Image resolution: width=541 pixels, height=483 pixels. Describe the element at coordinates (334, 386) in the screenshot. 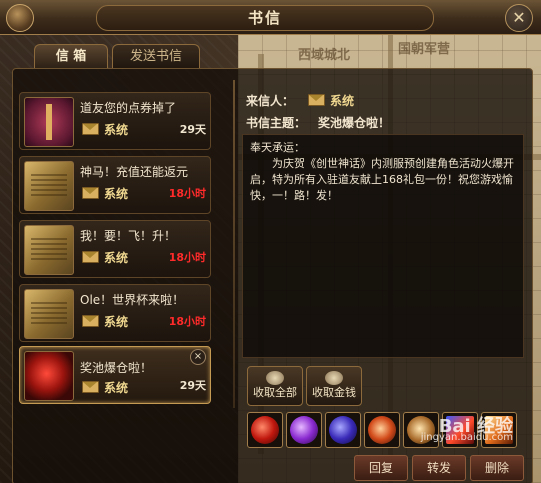

I see `collect-money-button: 收取金钱` at that location.